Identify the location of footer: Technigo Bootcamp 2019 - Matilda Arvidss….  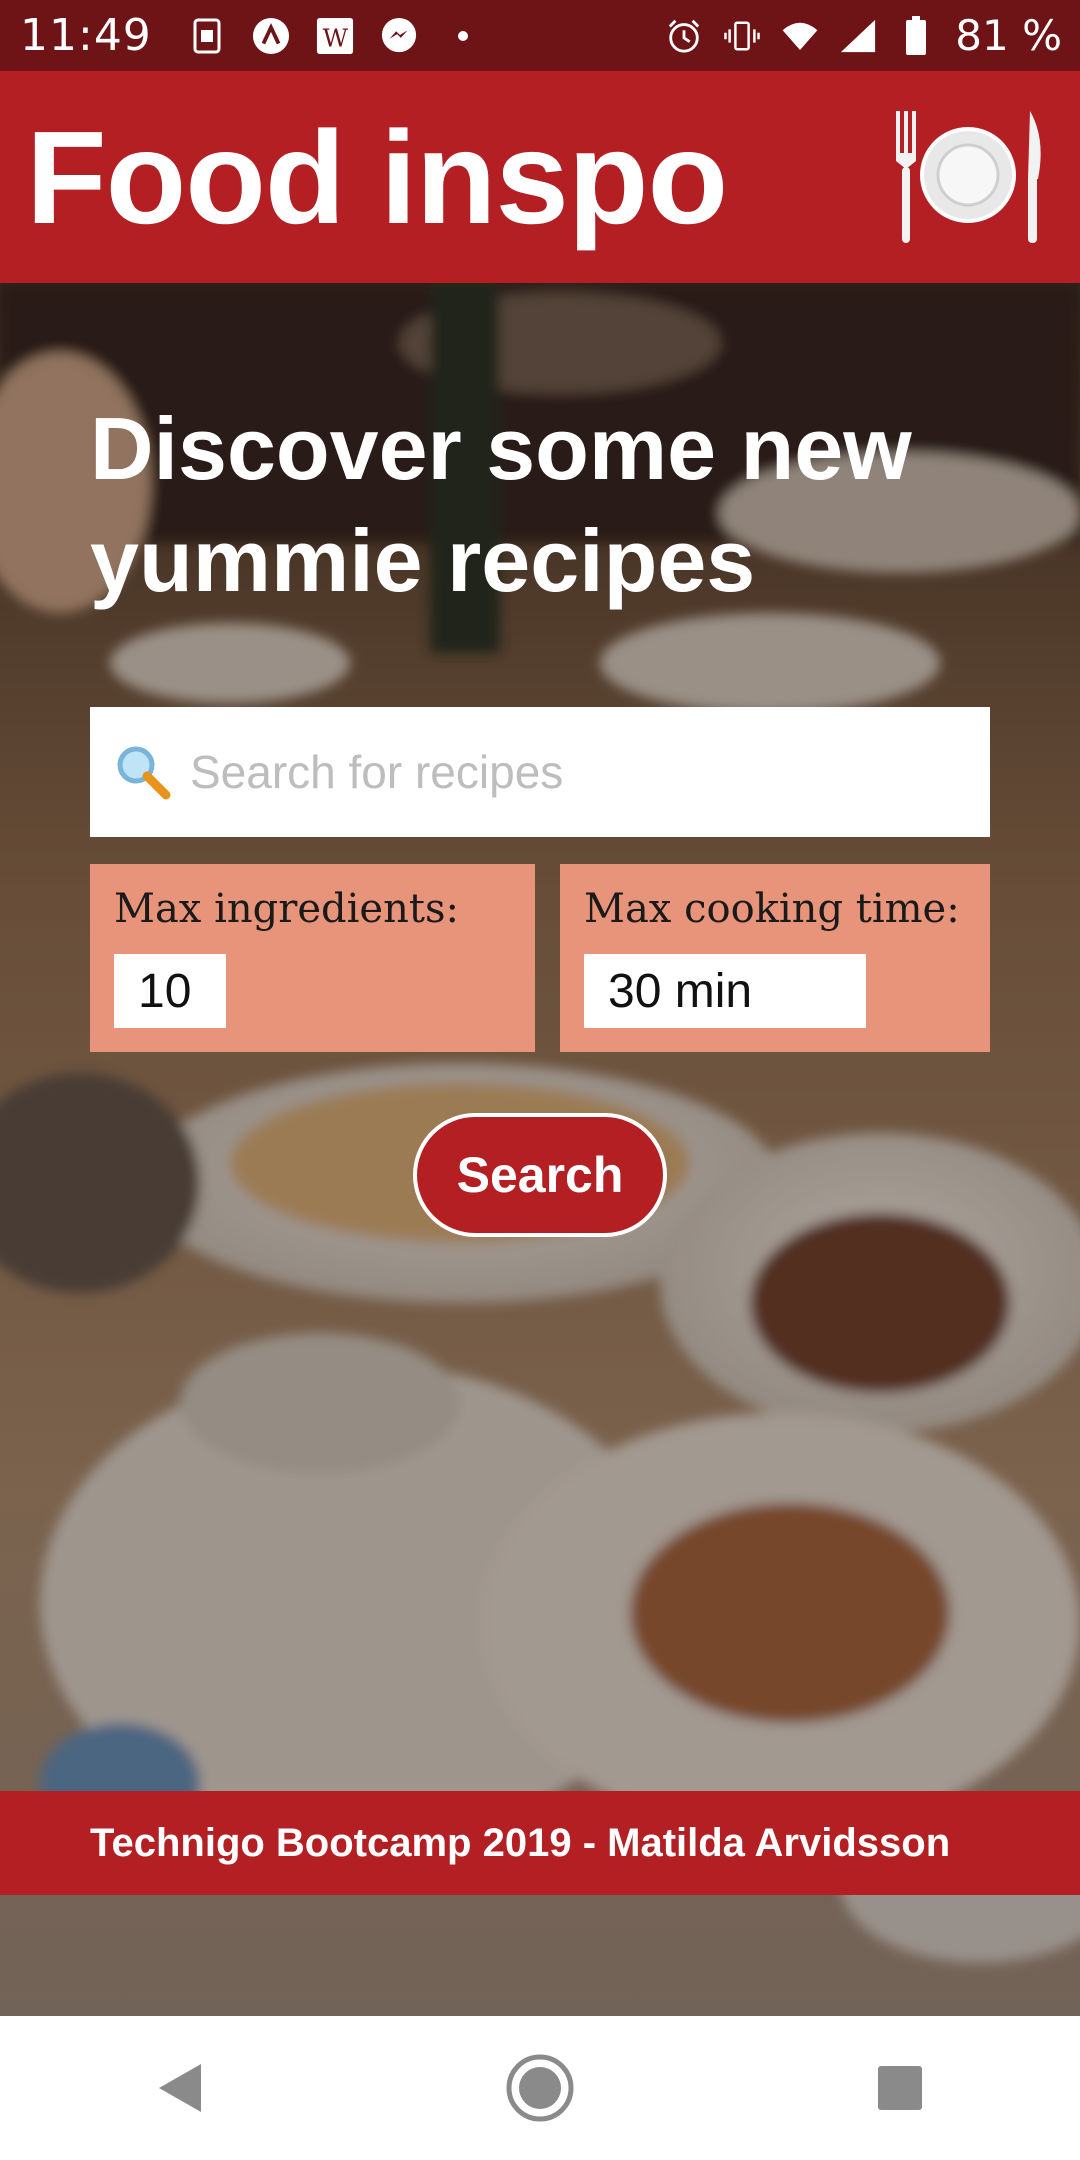
(540, 1843).